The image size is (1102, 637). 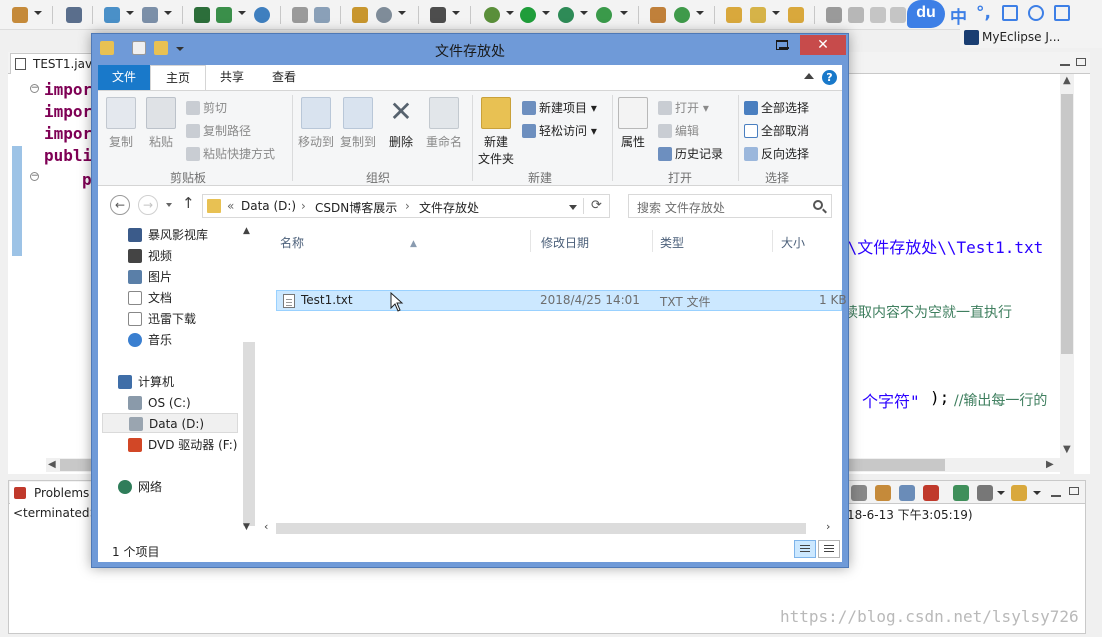 I want to click on build-caret, so click(x=130, y=13).